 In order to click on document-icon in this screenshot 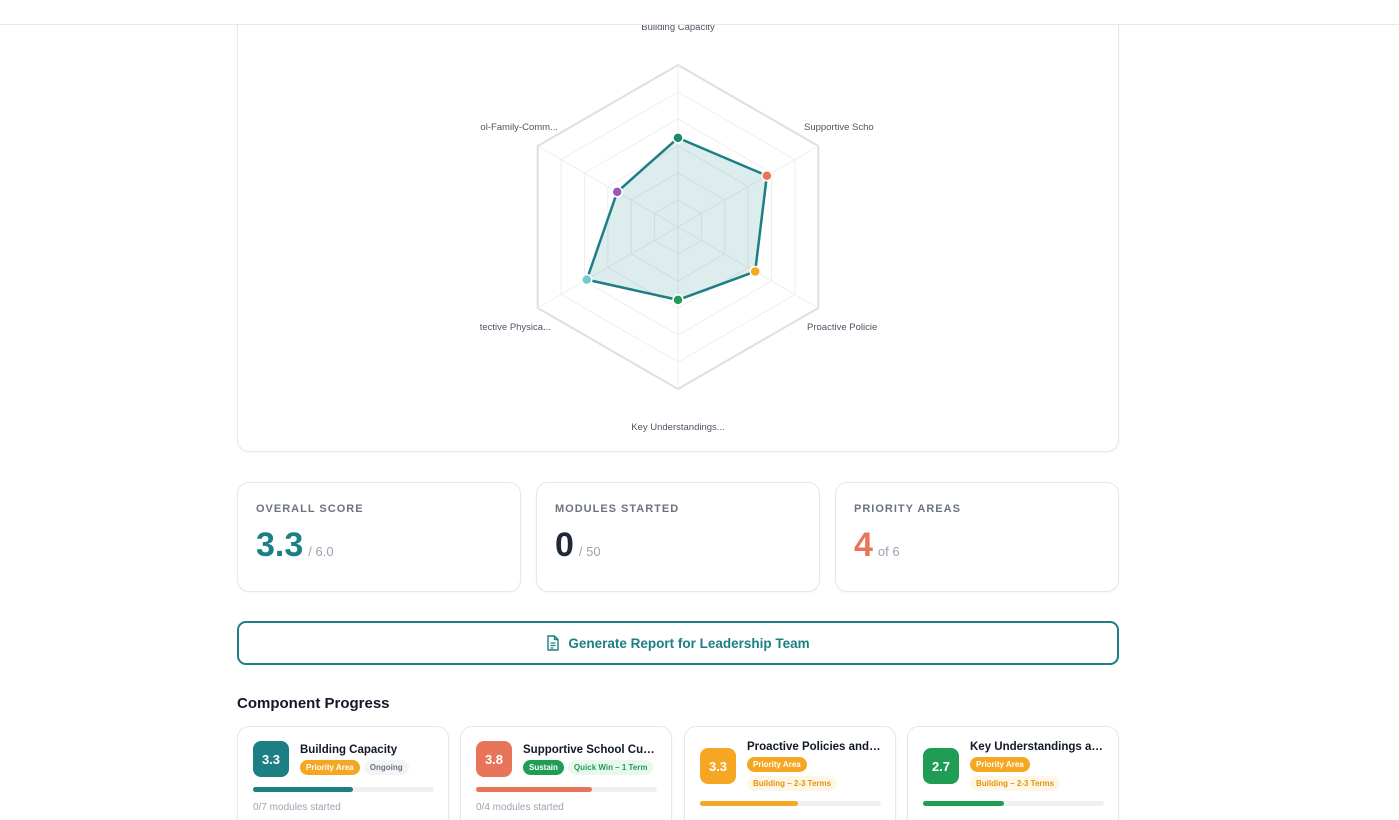, I will do `click(553, 643)`.